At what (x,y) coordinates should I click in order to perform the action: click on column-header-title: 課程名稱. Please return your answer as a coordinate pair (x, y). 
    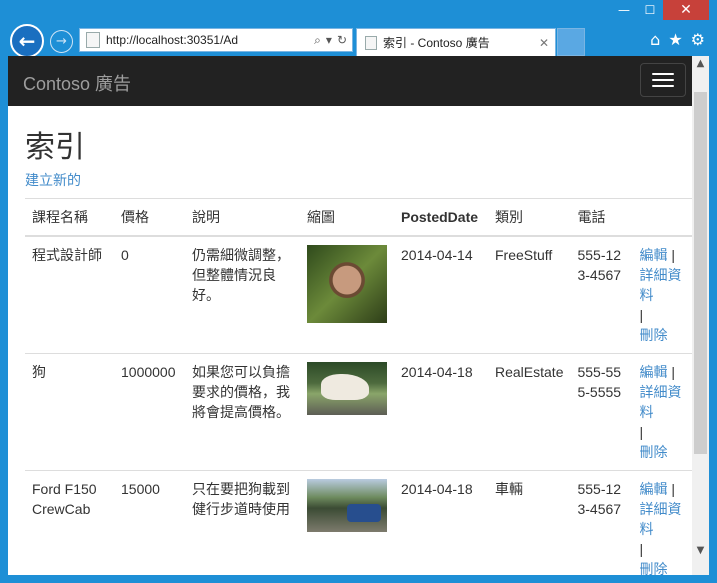
    Looking at the image, I should click on (69, 217).